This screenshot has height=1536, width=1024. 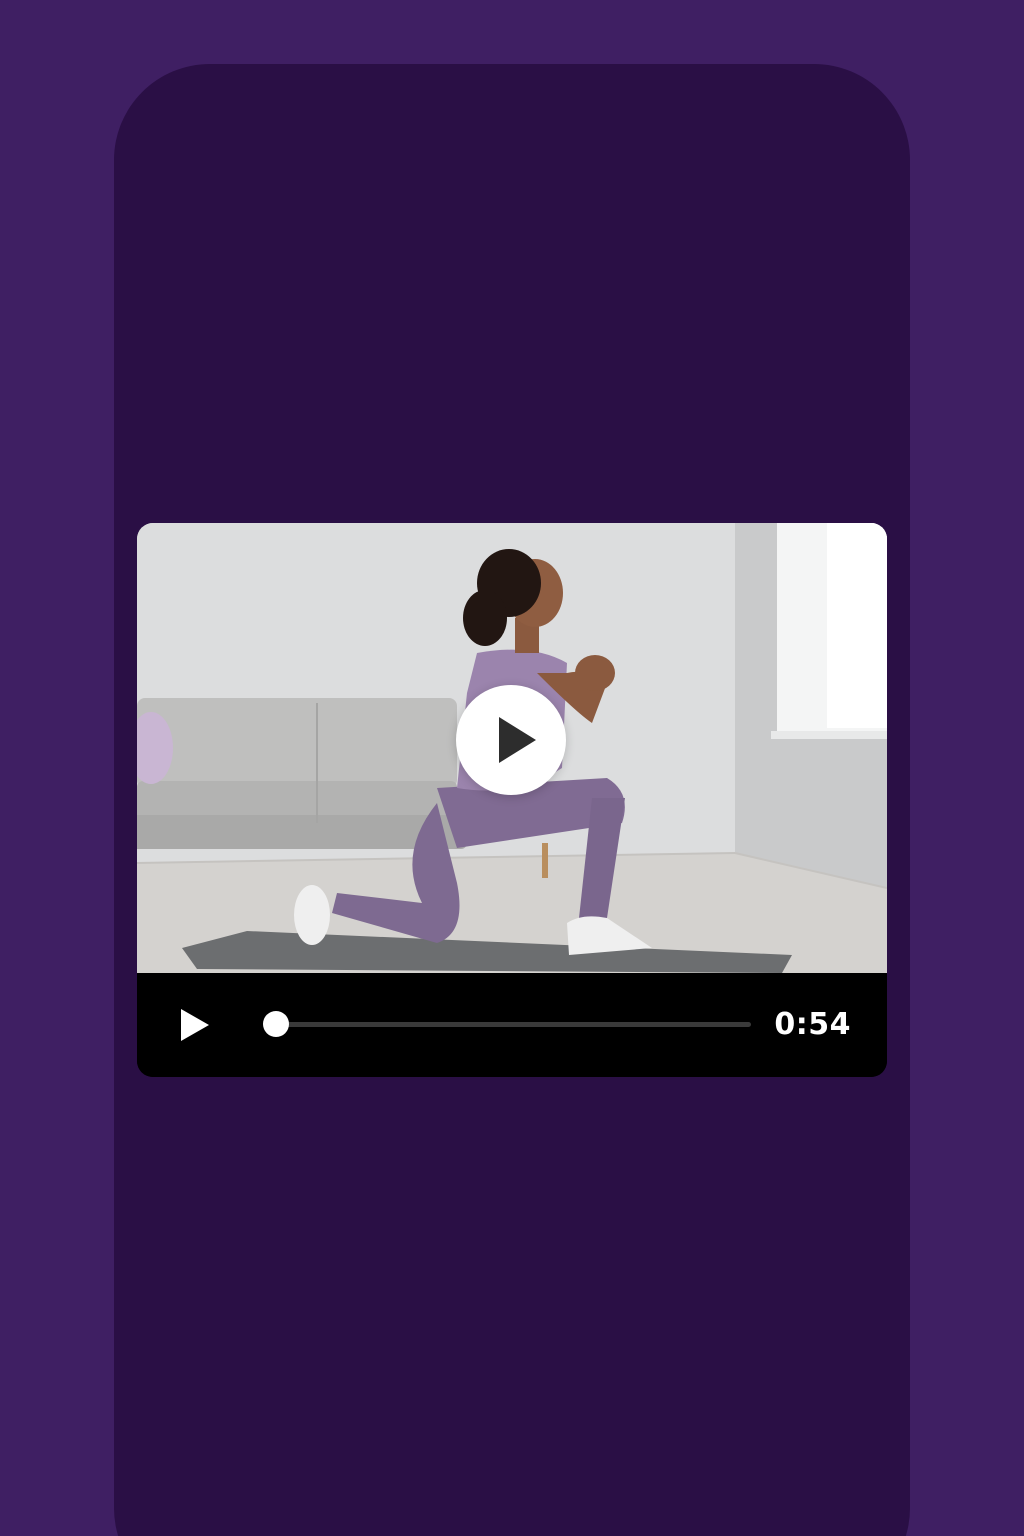 What do you see at coordinates (276, 1024) in the screenshot?
I see `progress-thumb` at bounding box center [276, 1024].